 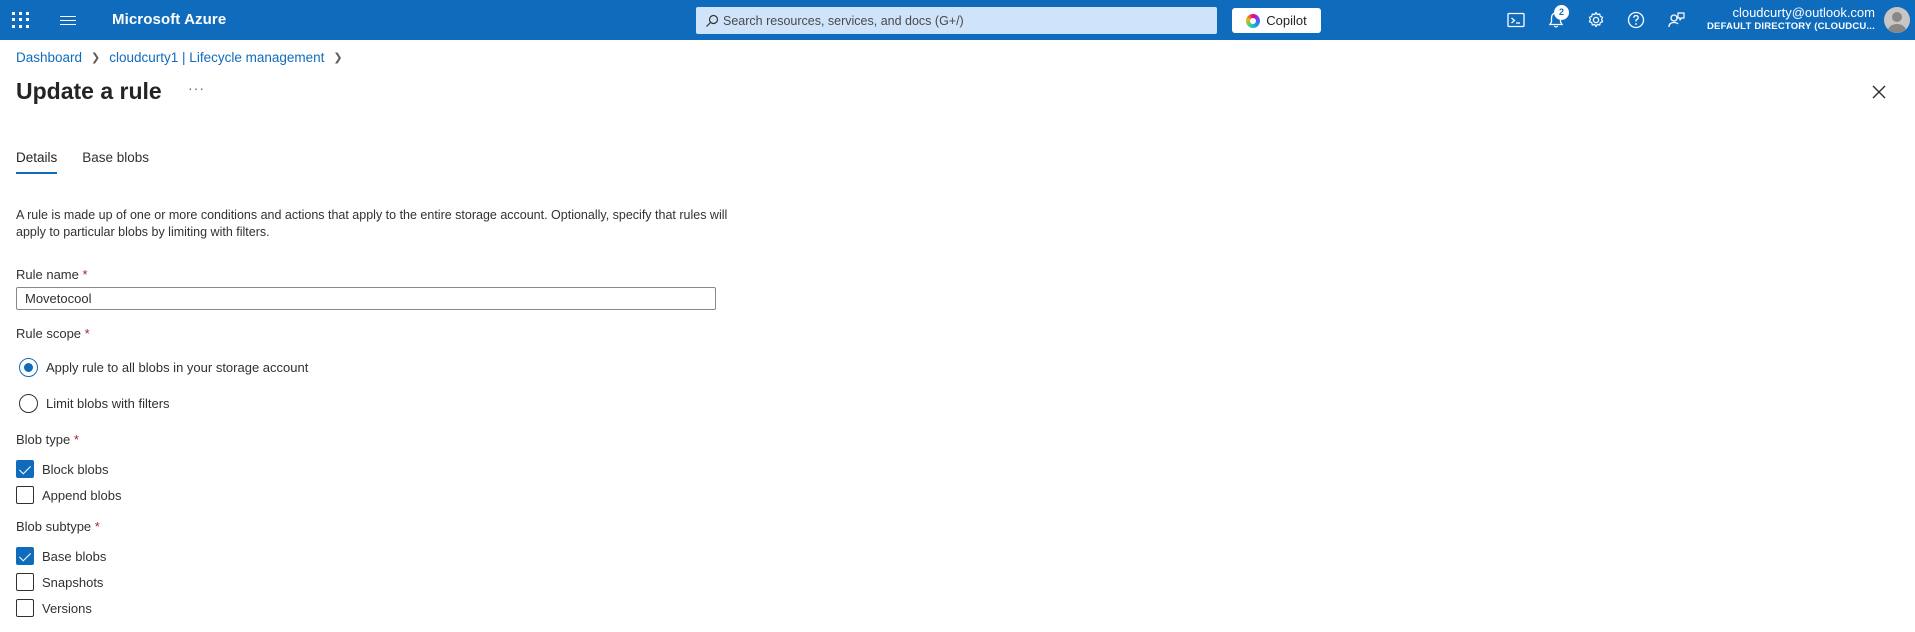 What do you see at coordinates (28, 367) in the screenshot?
I see `radio-button-checked` at bounding box center [28, 367].